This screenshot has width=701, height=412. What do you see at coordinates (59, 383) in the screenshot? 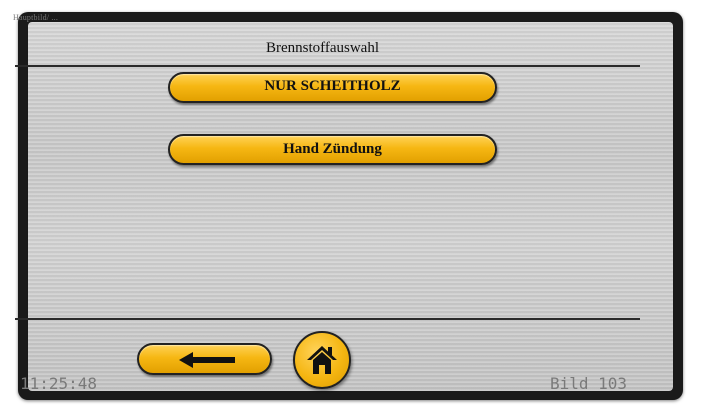
I see `time-display: 11:25:48` at bounding box center [59, 383].